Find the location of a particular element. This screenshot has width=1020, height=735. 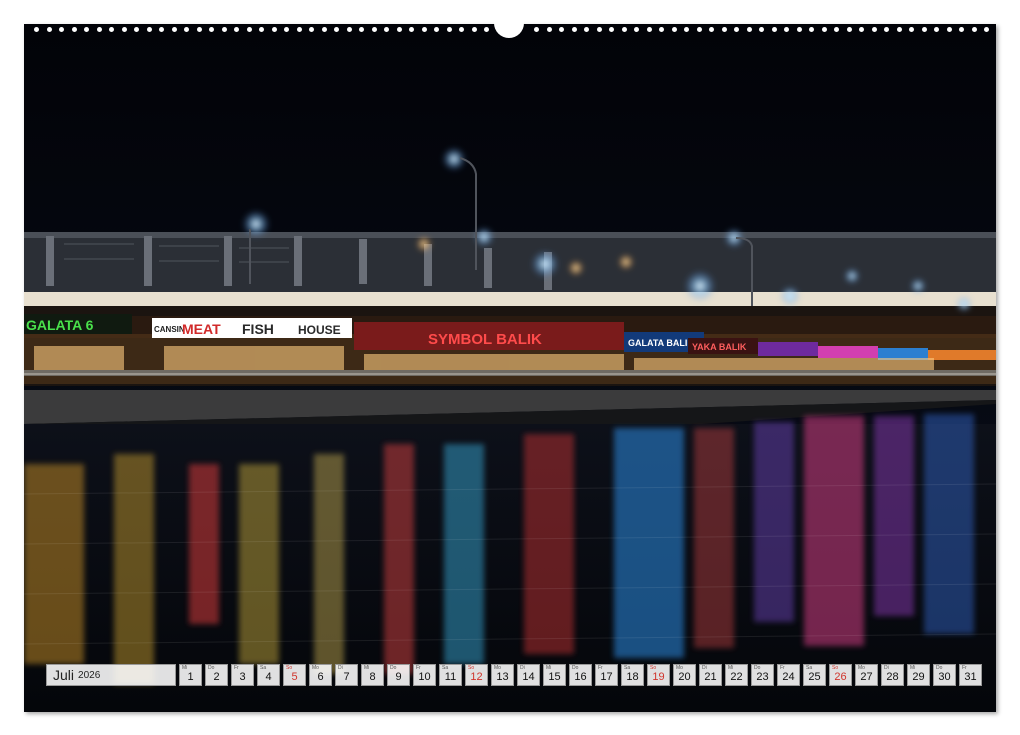

calendar-day: So26 is located at coordinates (840, 675).